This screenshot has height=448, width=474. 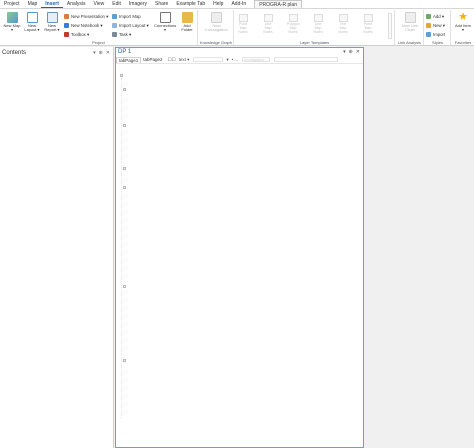 I want to click on group-label-layer-templates: Layer Templates, so click(x=314, y=42).